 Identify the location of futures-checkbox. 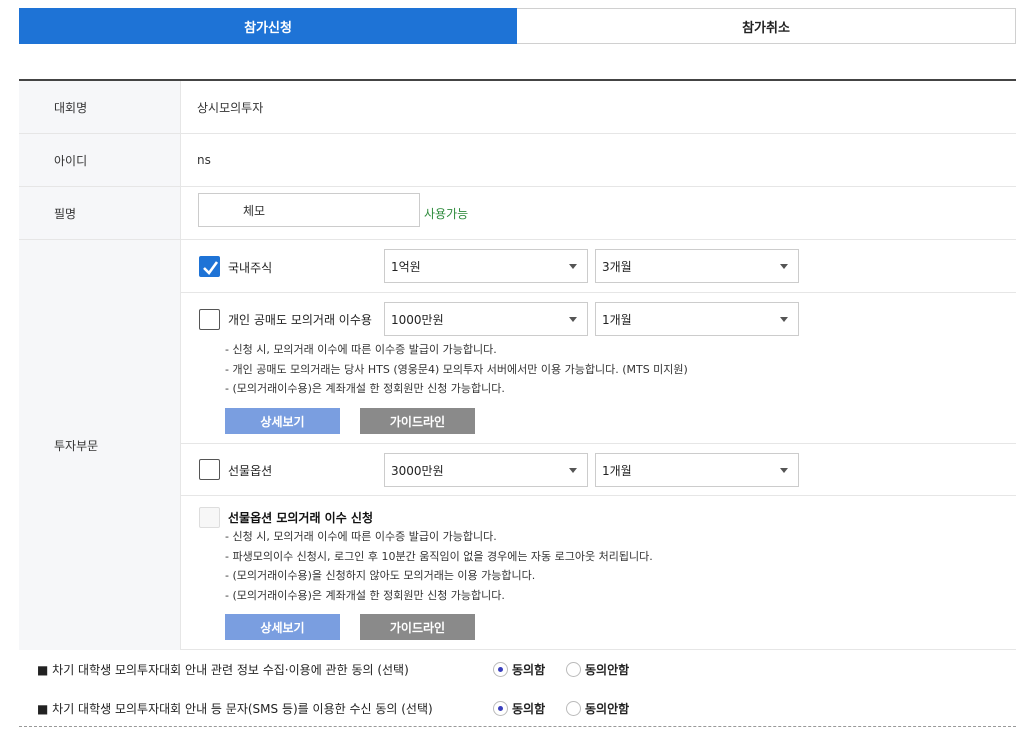
(209, 469).